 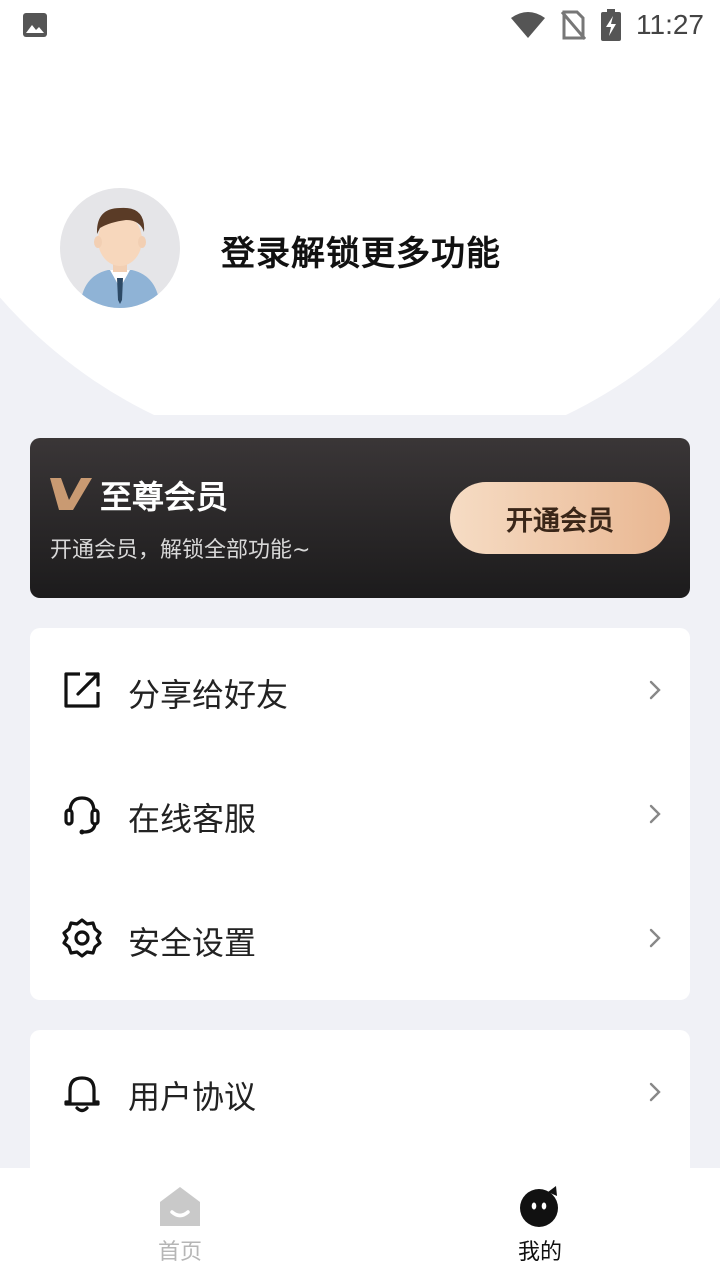 I want to click on menu-card: 用户协议, so click(x=360, y=1110).